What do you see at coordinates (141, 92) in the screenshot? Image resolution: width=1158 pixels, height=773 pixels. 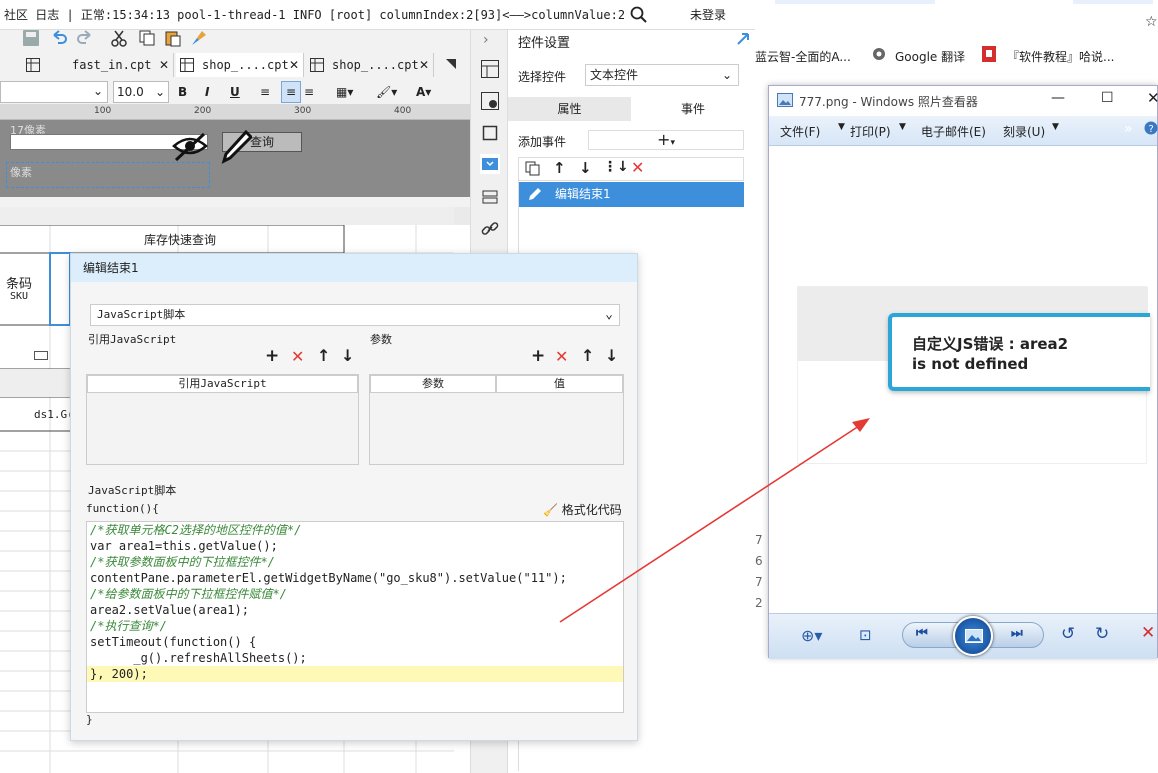 I see `font-size-select: 10.0 ⌄` at bounding box center [141, 92].